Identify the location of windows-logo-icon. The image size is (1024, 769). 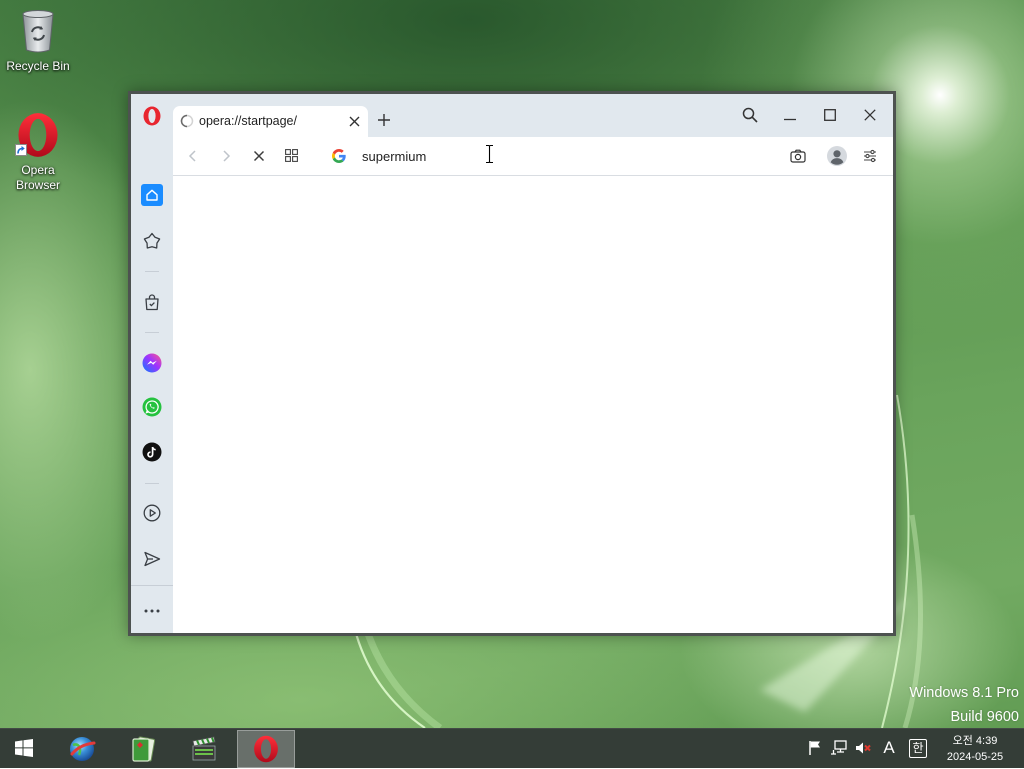
(24, 748).